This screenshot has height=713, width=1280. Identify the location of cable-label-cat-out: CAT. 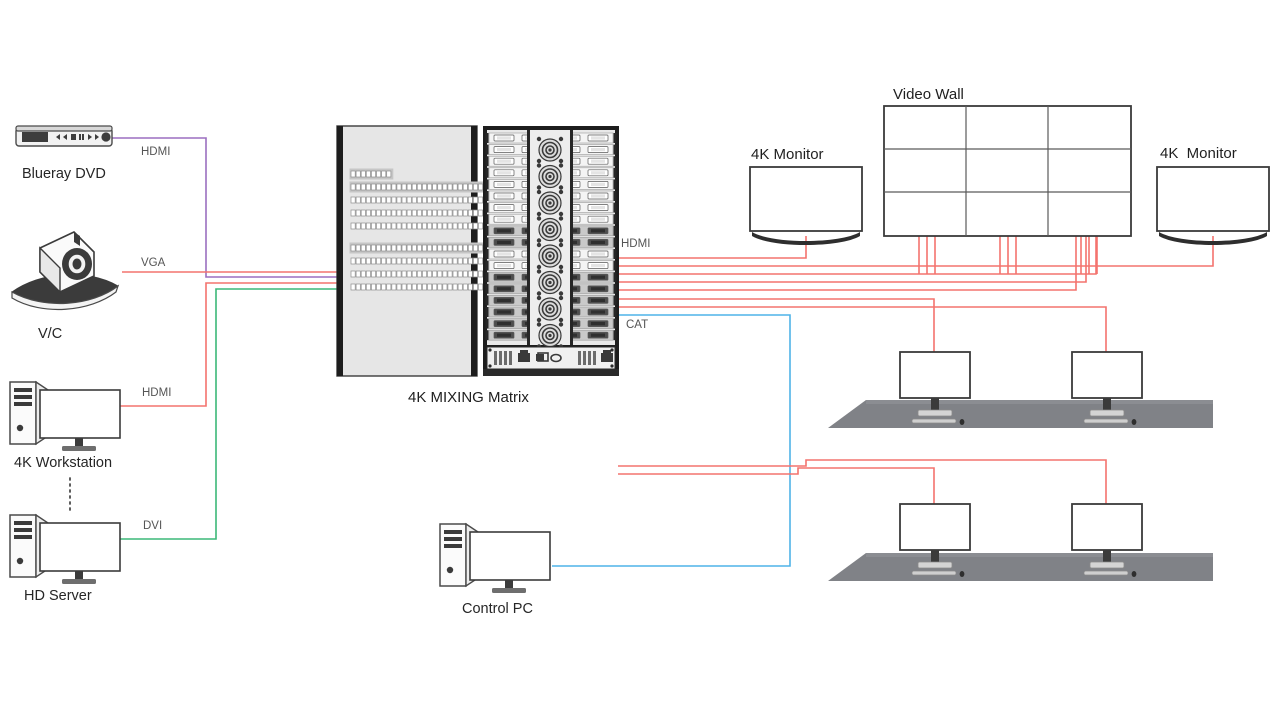
(637, 325).